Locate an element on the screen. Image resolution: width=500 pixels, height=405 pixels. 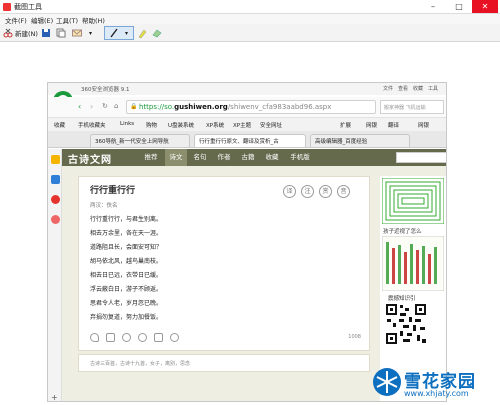
site-logo: 古诗文网 is located at coordinates (90, 158).